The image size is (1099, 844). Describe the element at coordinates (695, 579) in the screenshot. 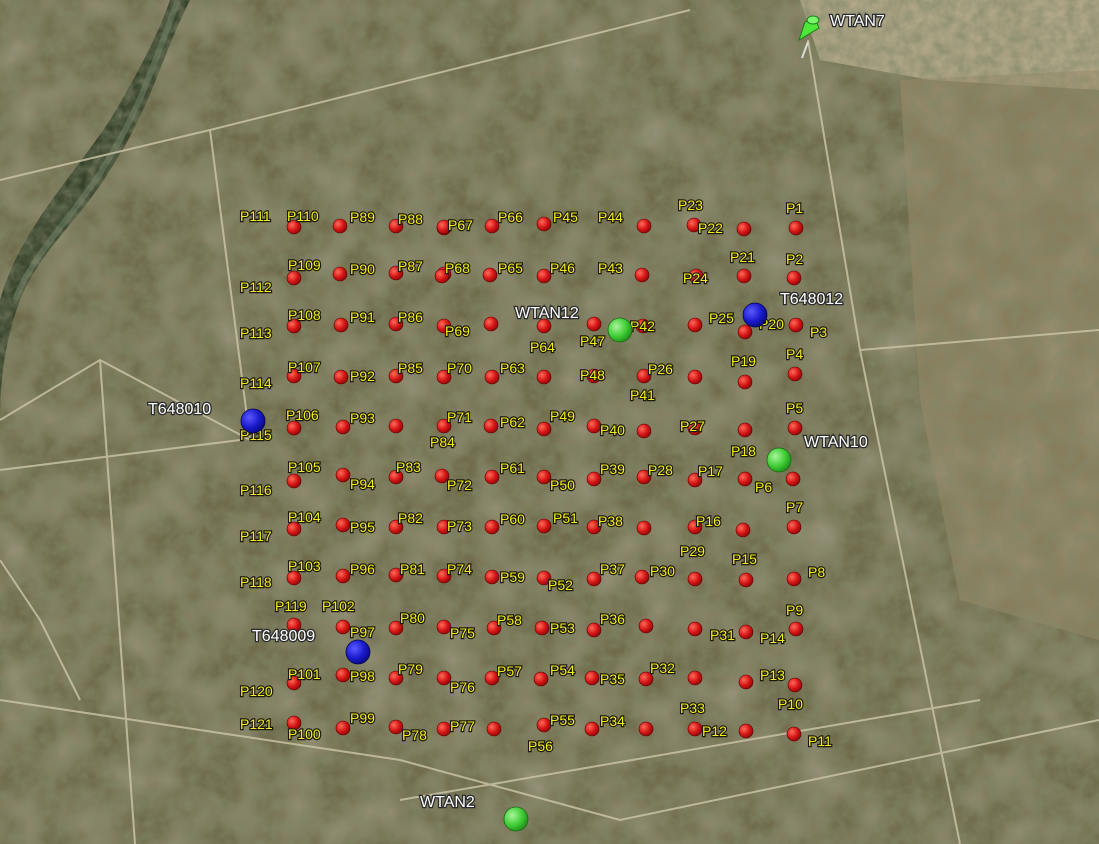

I see `plot-marker-p30` at that location.